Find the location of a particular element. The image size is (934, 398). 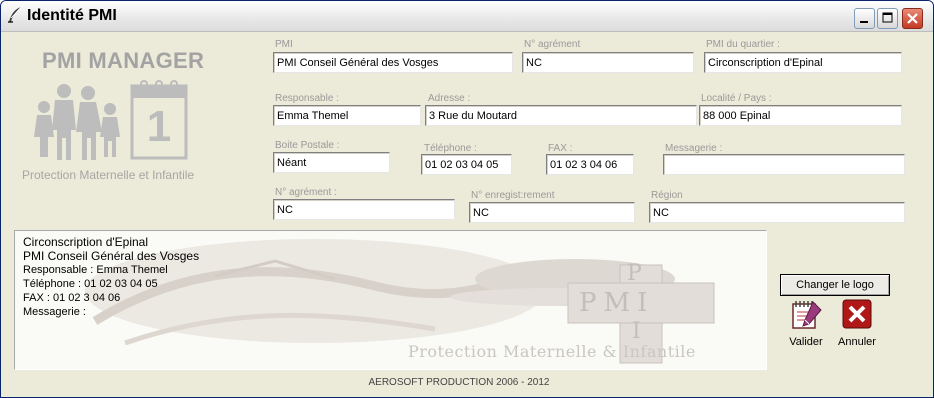

adresse-field is located at coordinates (561, 115).